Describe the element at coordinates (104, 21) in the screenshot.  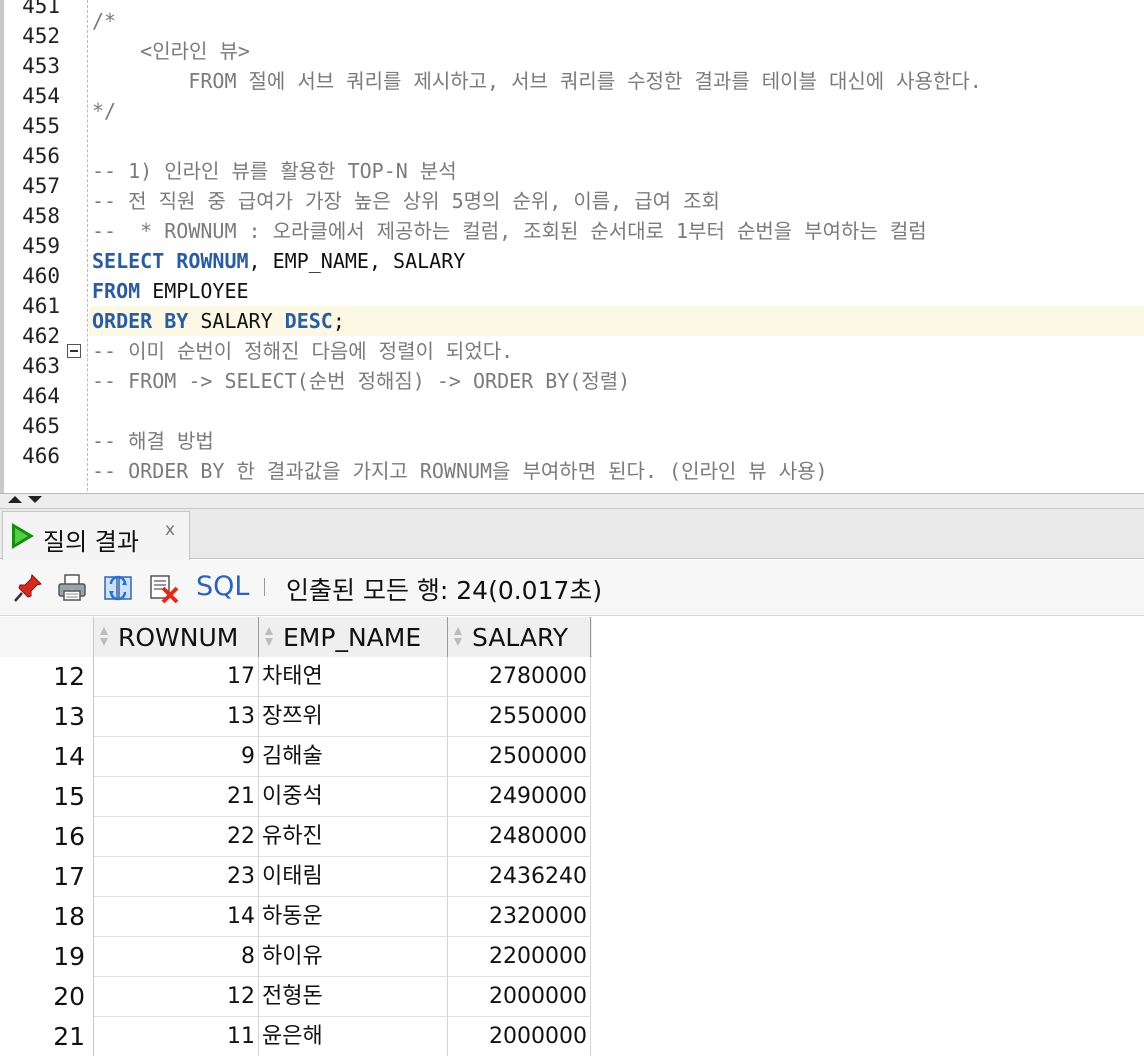
I see `code-line: /*` at that location.